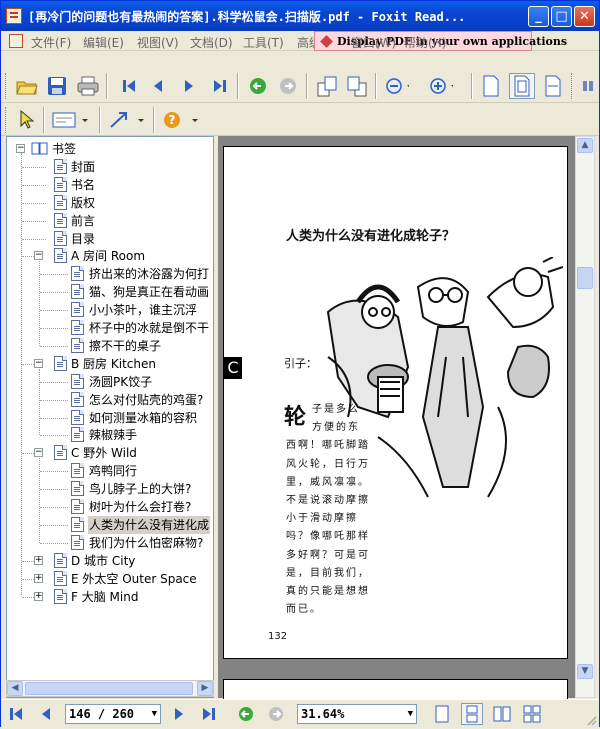 This screenshot has height=729, width=600. What do you see at coordinates (585, 145) in the screenshot?
I see `scroll-up-icon: ▲` at bounding box center [585, 145].